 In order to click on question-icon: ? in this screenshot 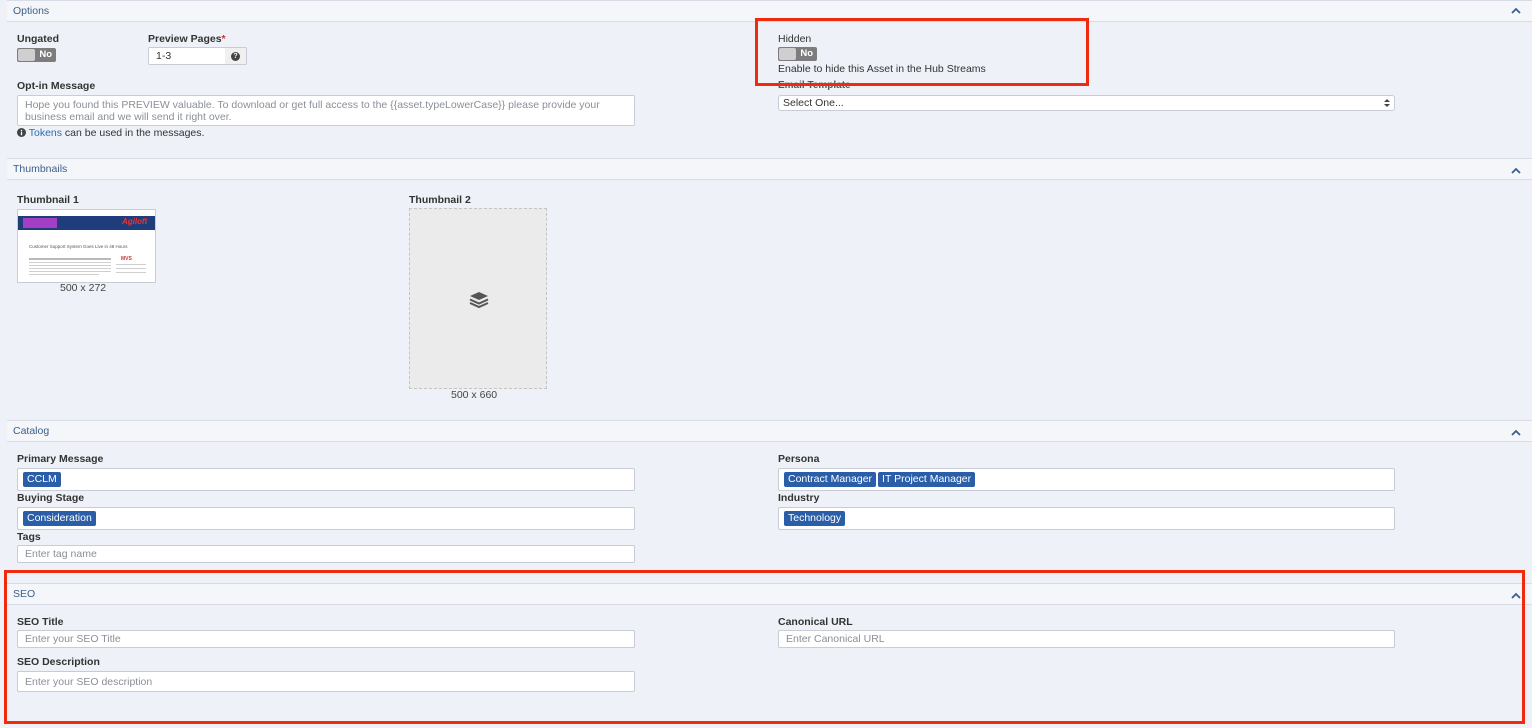, I will do `click(235, 56)`.